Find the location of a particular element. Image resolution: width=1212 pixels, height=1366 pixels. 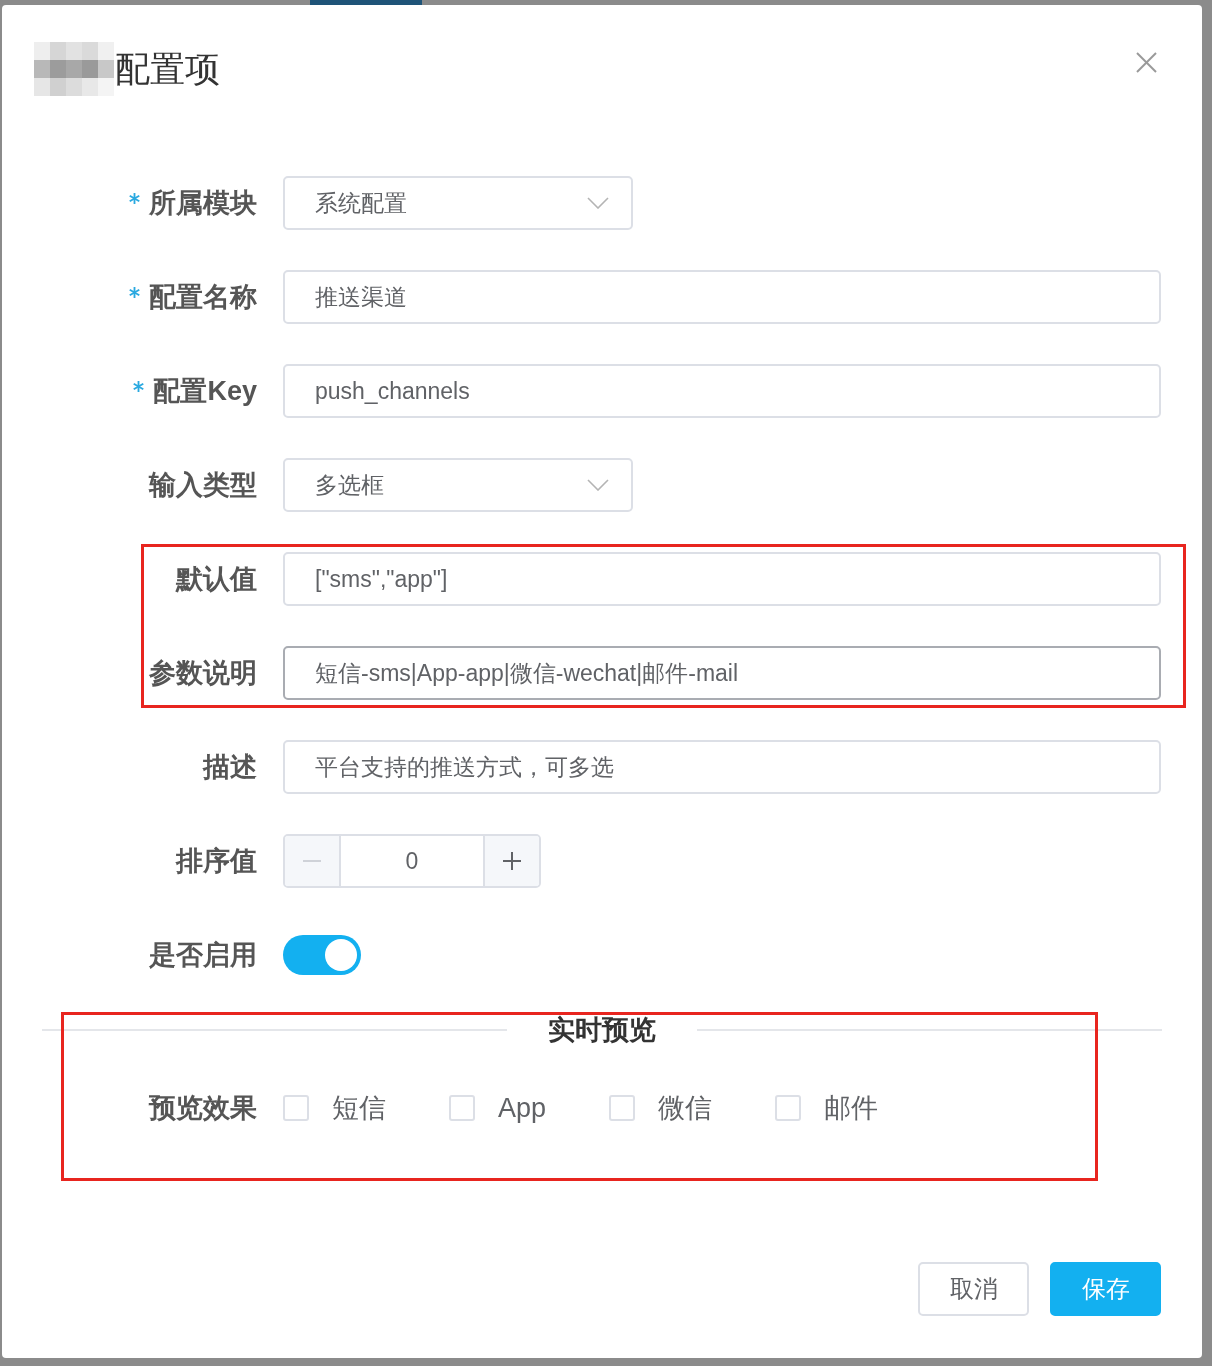

field-label: 参数说明 is located at coordinates (203, 673).